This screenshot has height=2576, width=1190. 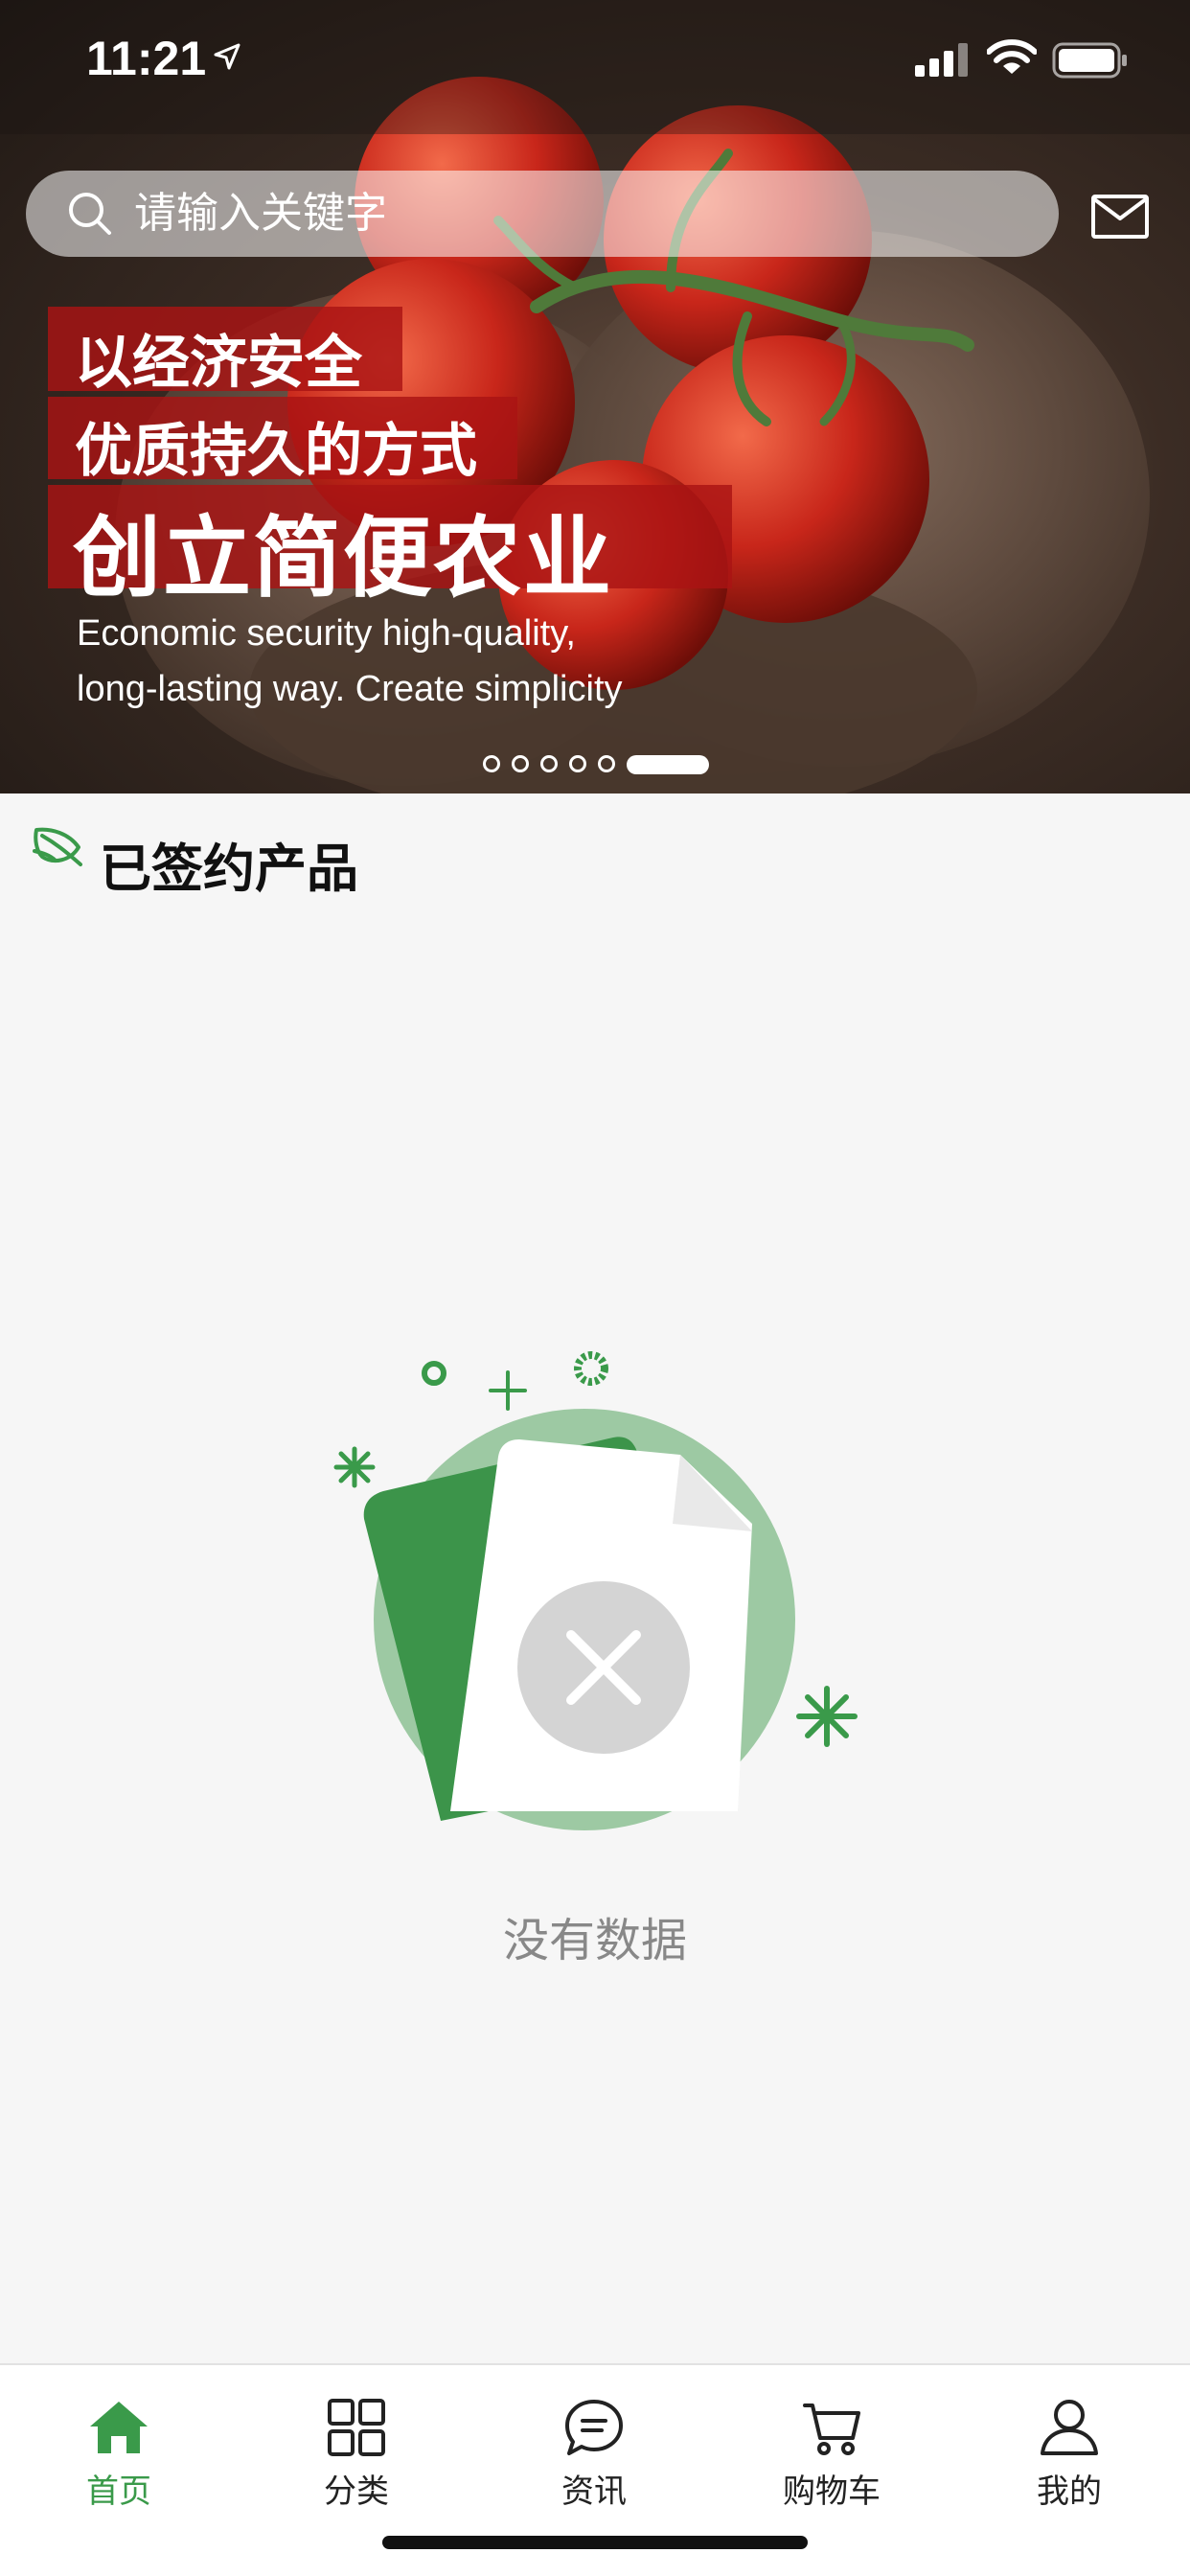 What do you see at coordinates (595, 2542) in the screenshot?
I see `home-indicator` at bounding box center [595, 2542].